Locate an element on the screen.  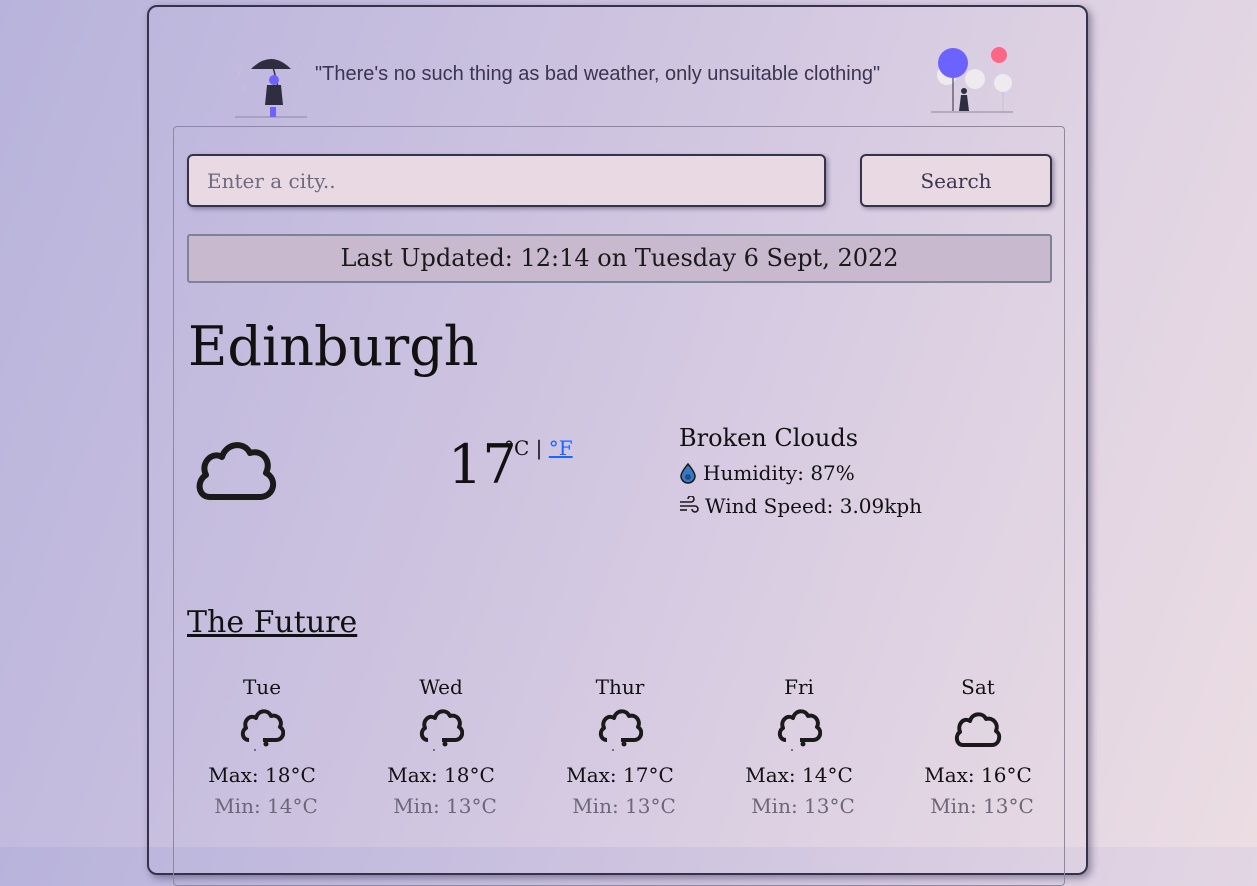
forecast-card: Sat Max: 16°C Min: 13°C is located at coordinates (978, 746).